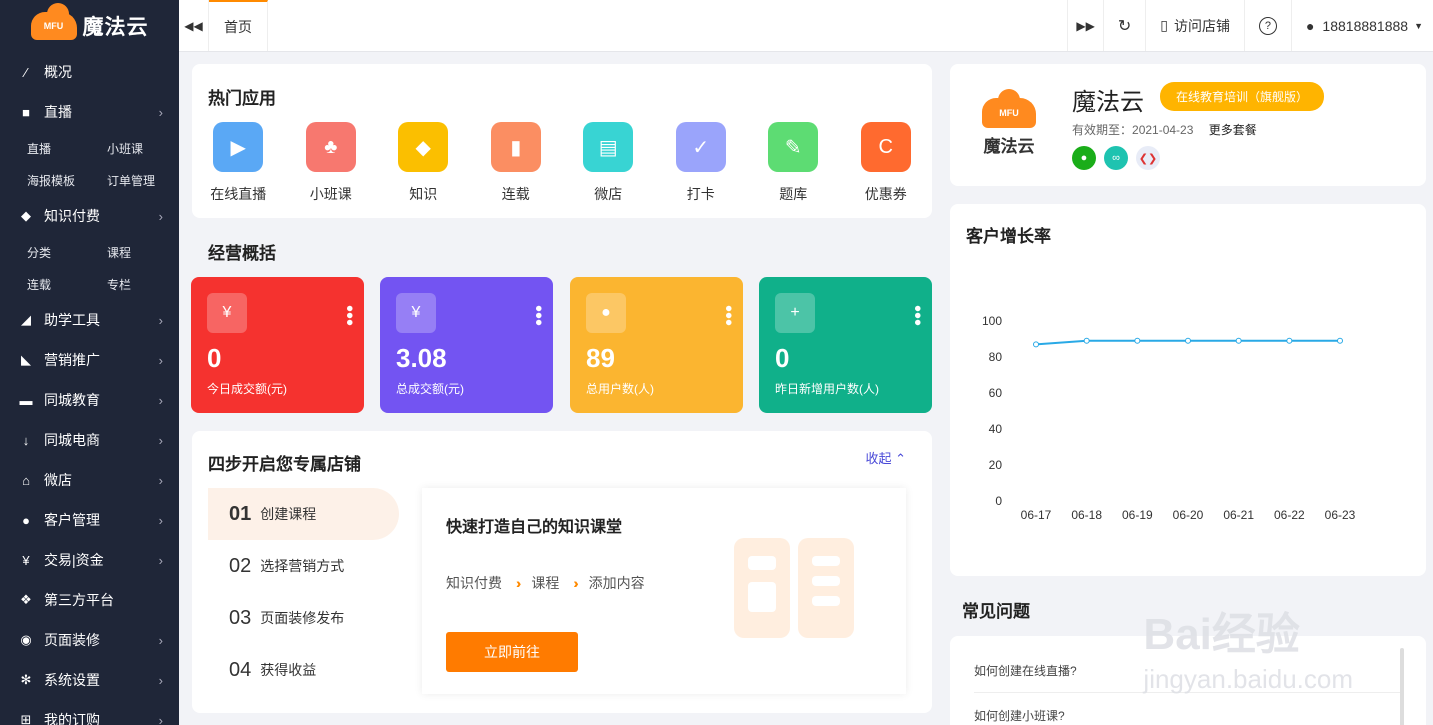 Image resolution: width=1433 pixels, height=725 pixels. Describe the element at coordinates (423, 147) in the screenshot. I see `graduation-cap-icon: ◆` at that location.